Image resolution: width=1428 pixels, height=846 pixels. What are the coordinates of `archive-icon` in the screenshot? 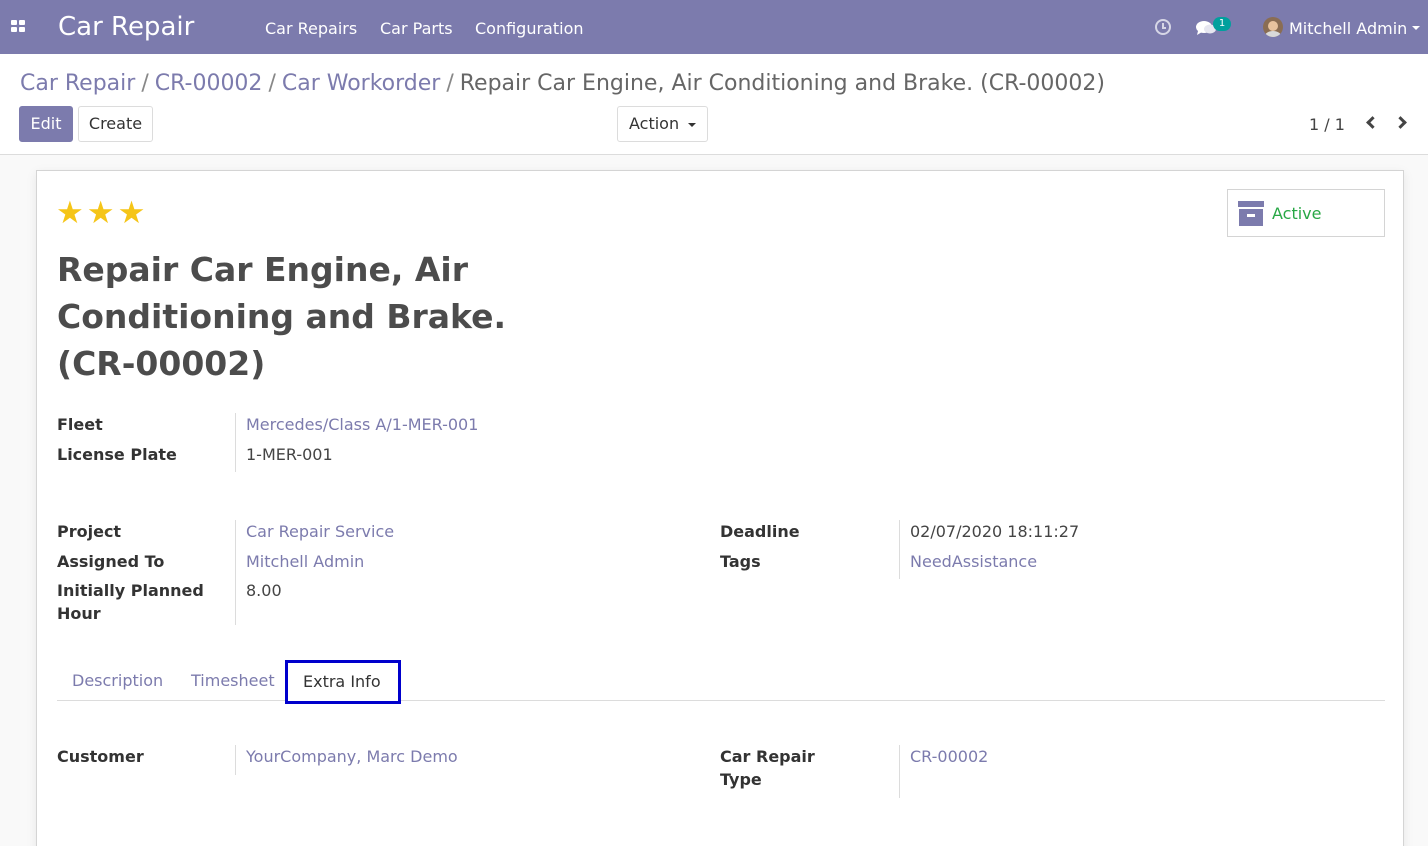 It's located at (1251, 213).